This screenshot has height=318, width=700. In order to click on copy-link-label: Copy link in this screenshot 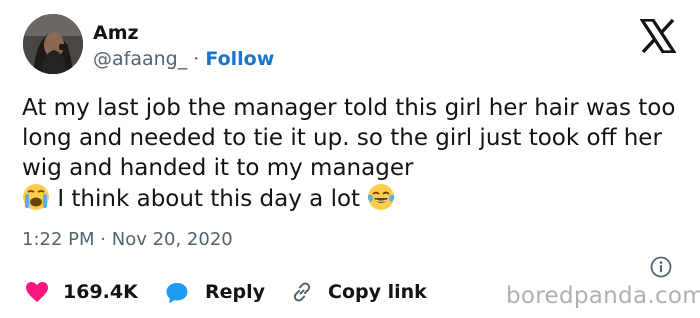, I will do `click(377, 292)`.